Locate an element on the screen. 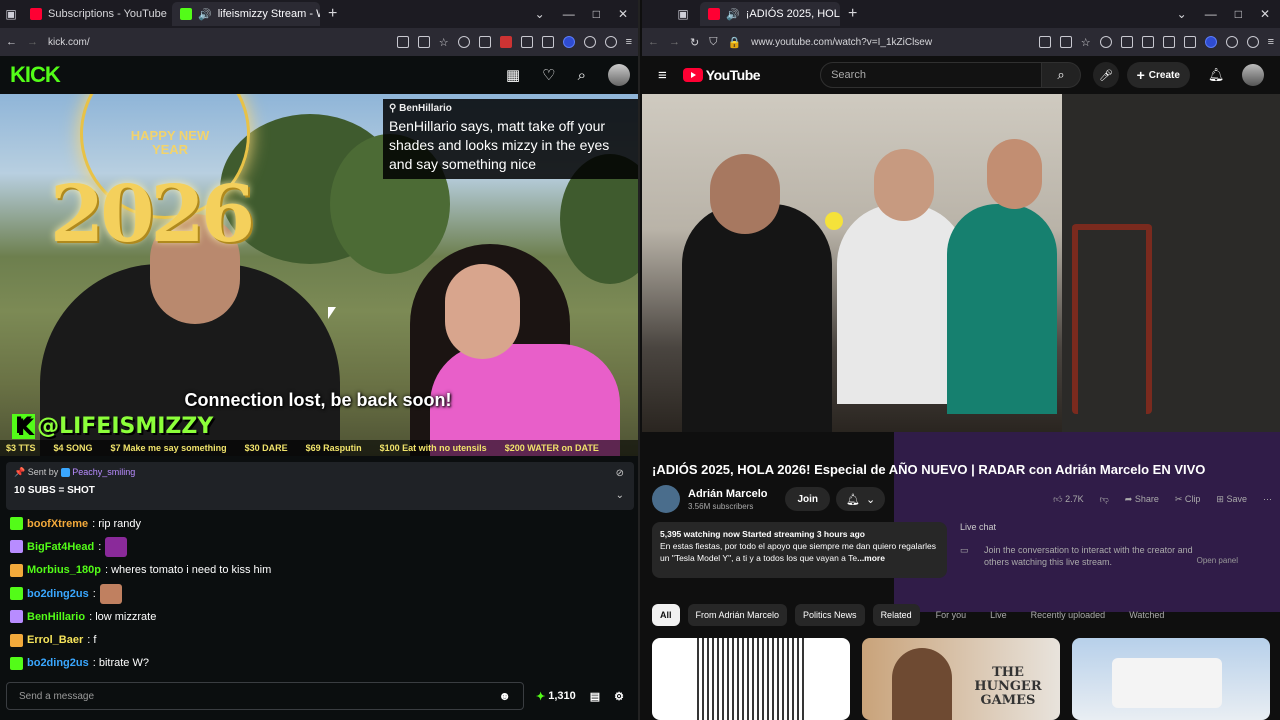  filter-chip: Recently uploaded is located at coordinates (1068, 615).